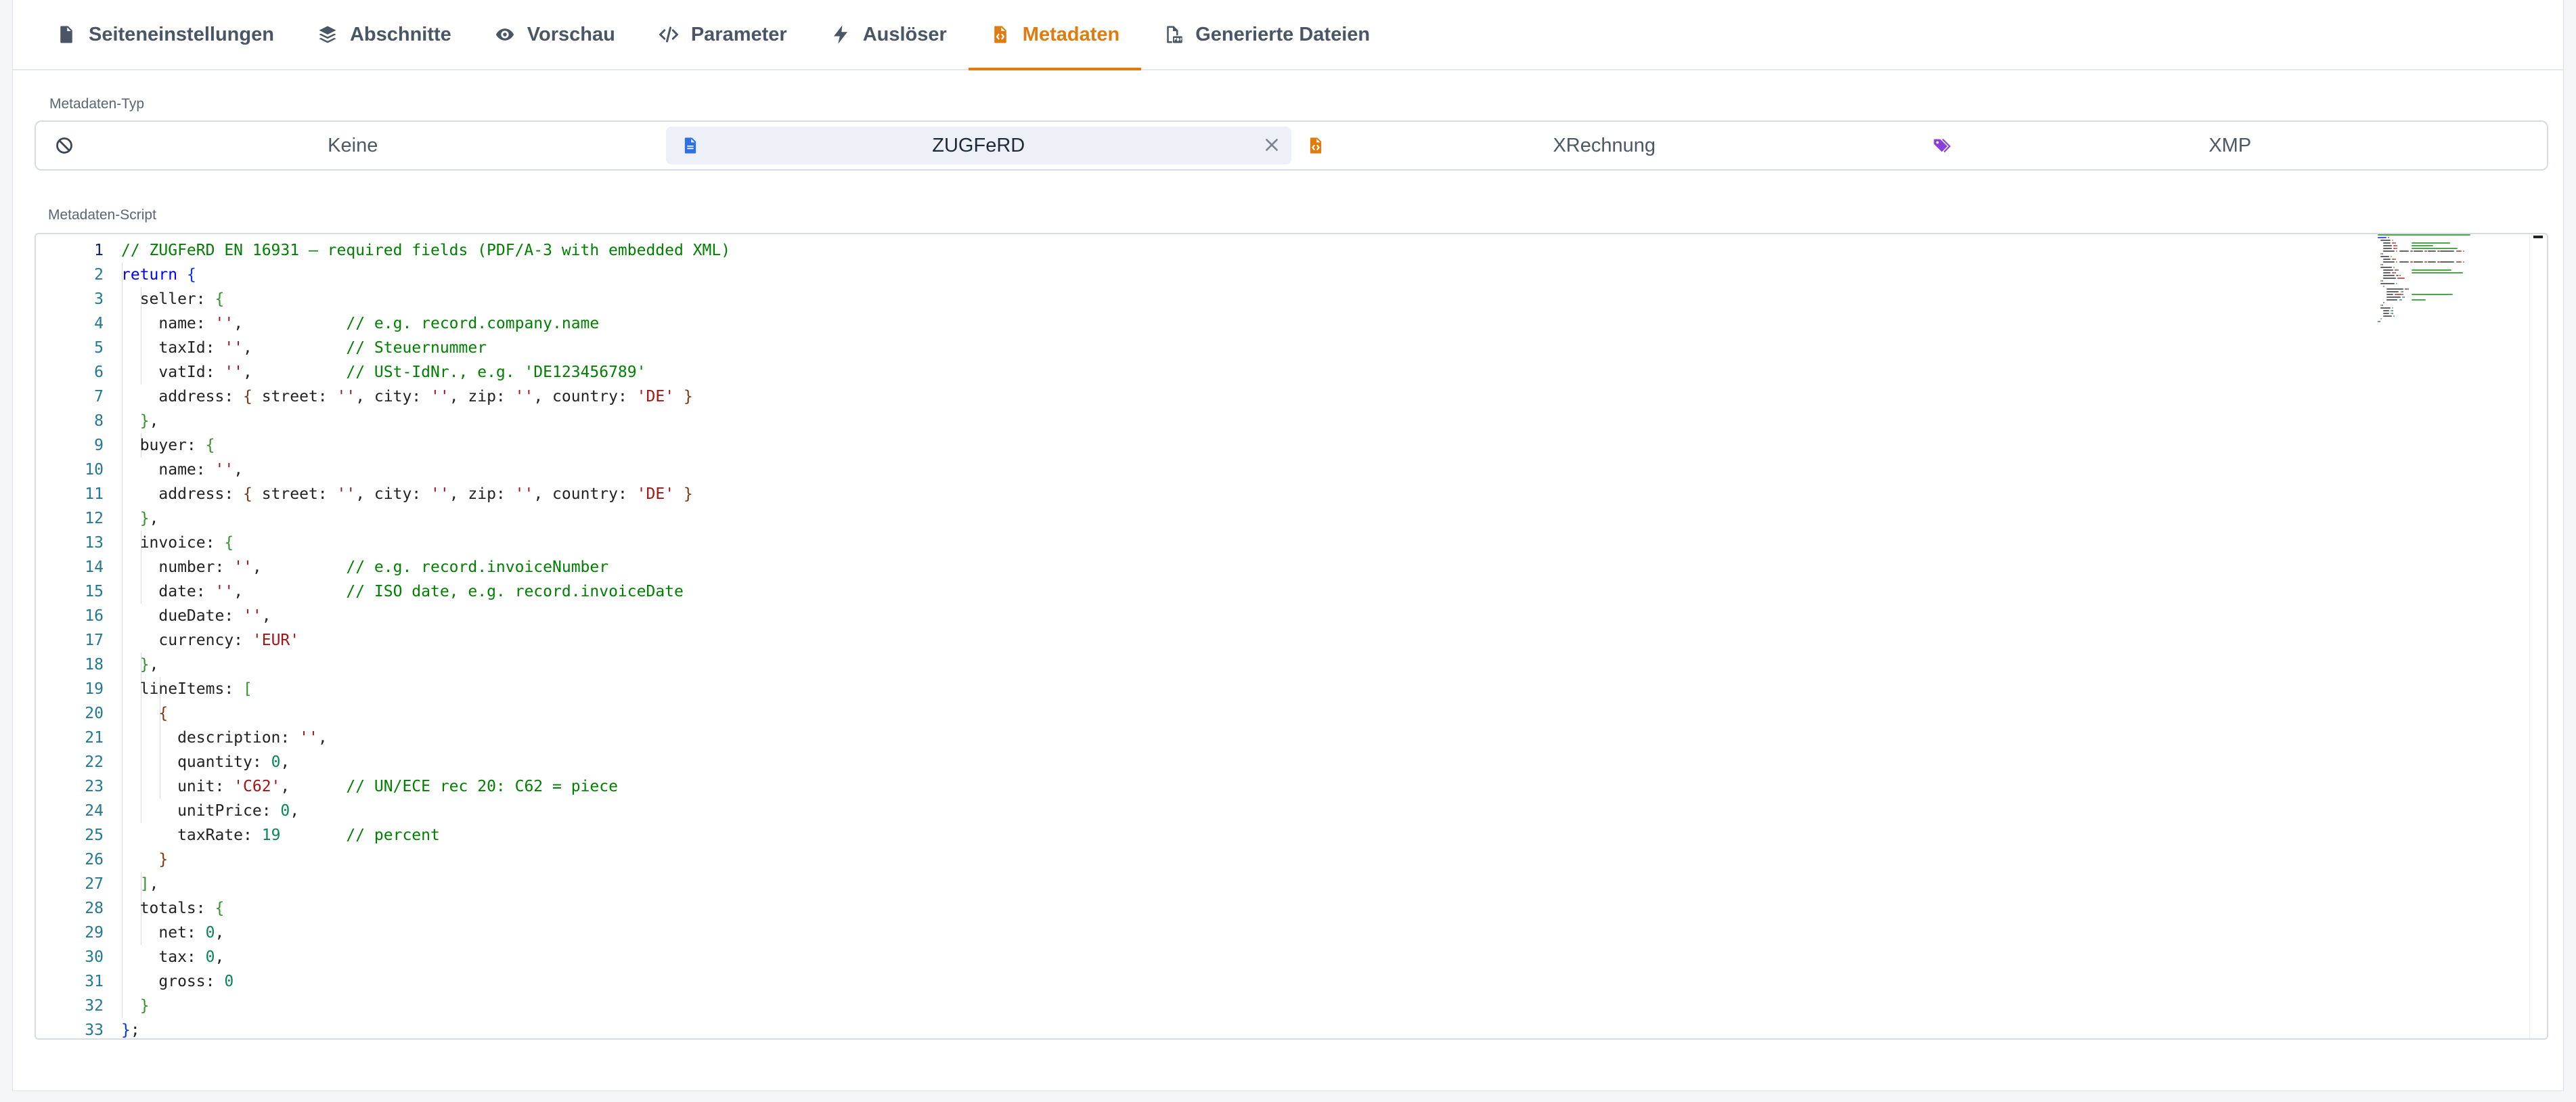  Describe the element at coordinates (99, 421) in the screenshot. I see `line-number: 8` at that location.